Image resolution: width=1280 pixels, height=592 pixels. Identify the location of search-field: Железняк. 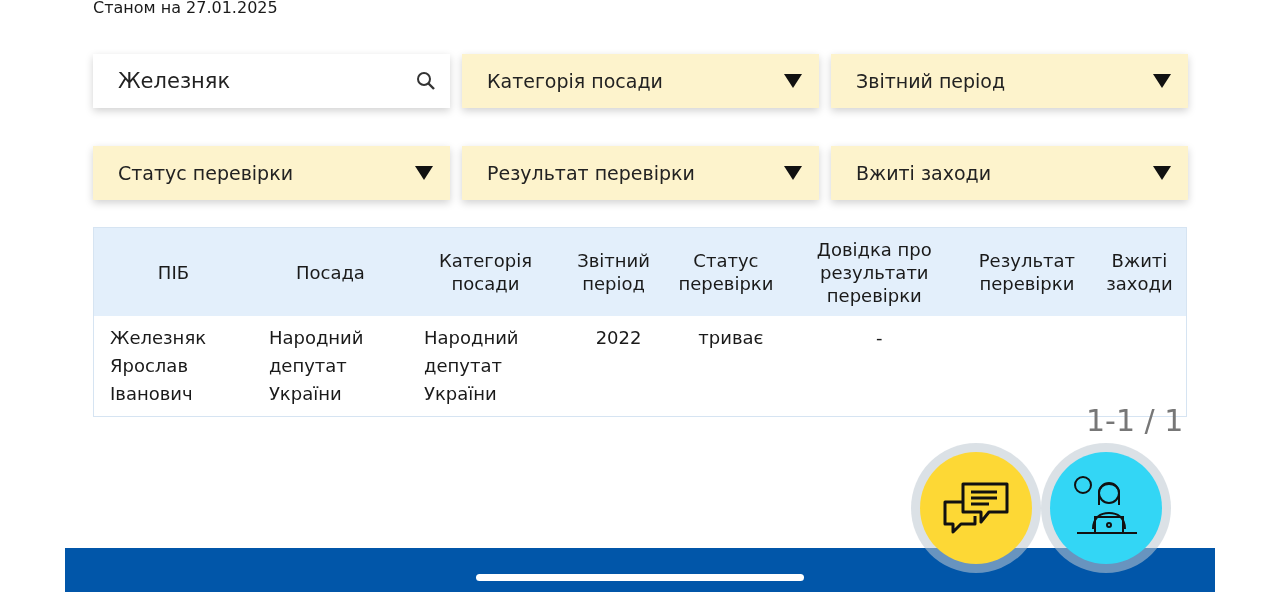
(271, 81).